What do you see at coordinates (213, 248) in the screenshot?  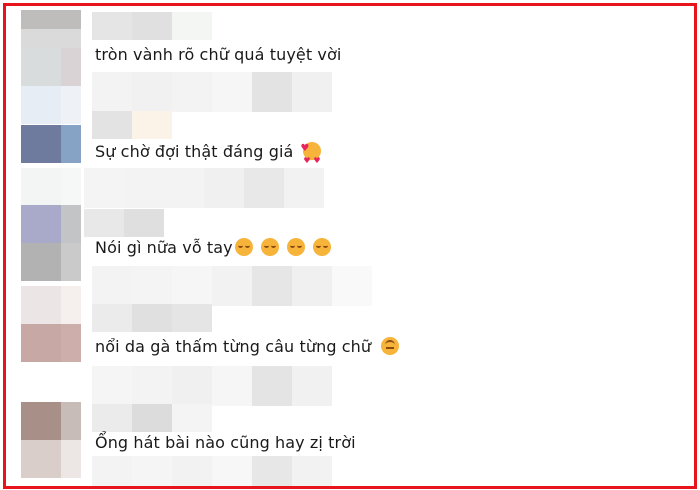 I see `comment-text: Nói gì nữa vỗ tay` at bounding box center [213, 248].